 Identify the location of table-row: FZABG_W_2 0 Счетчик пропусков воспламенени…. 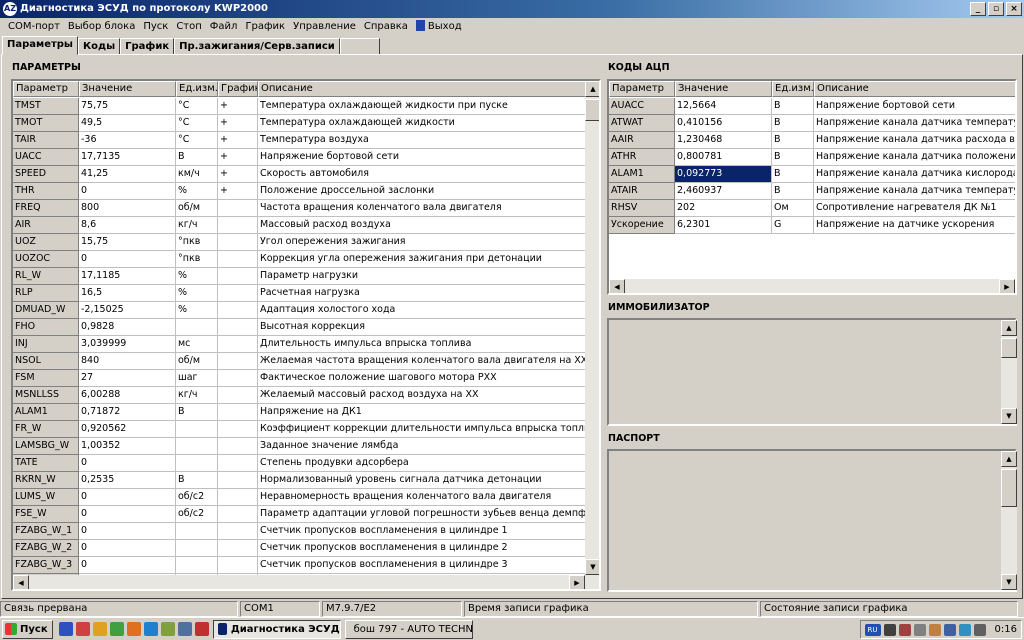
(300, 548).